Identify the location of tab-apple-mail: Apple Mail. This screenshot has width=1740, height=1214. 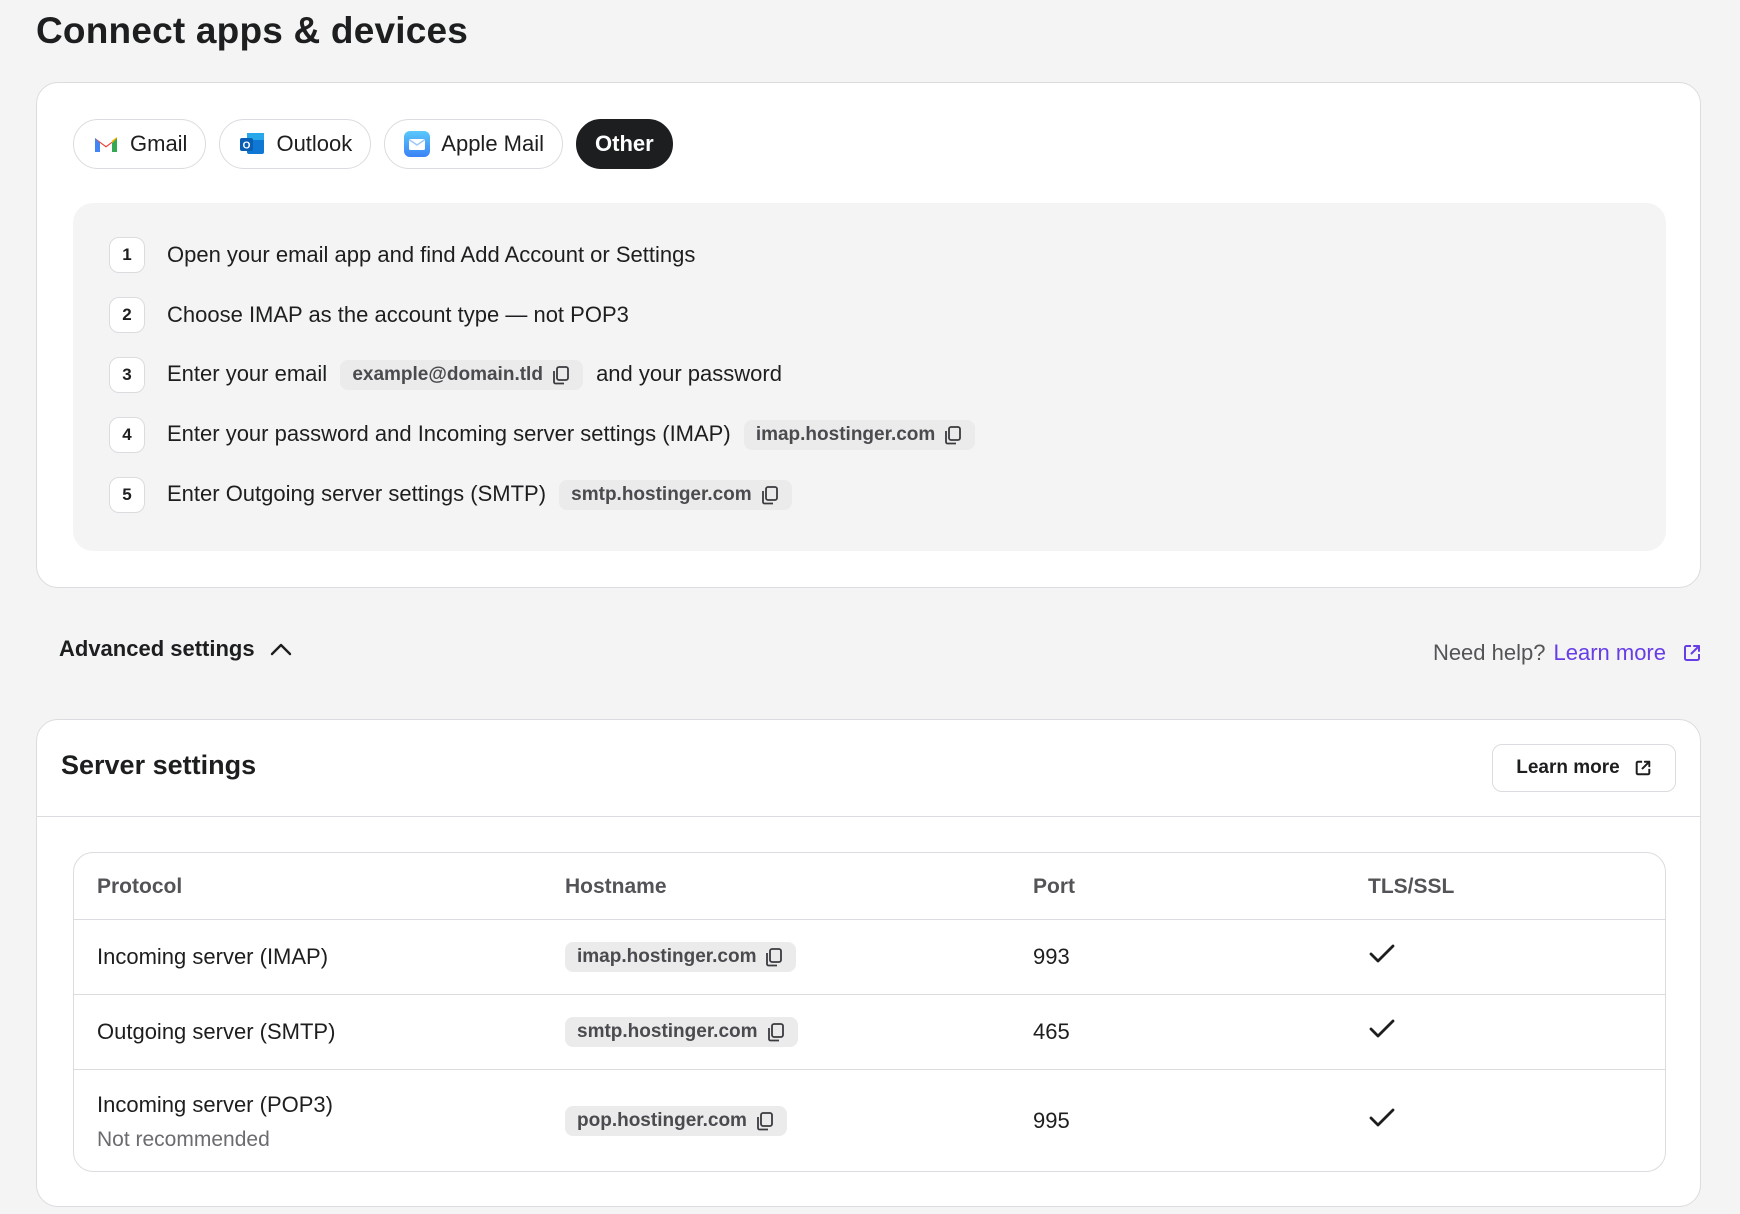
(473, 144).